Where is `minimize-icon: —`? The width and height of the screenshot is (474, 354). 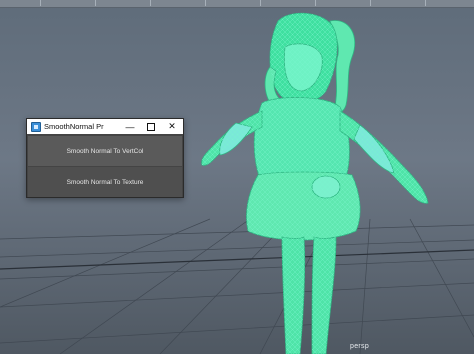
minimize-icon: — is located at coordinates (130, 126).